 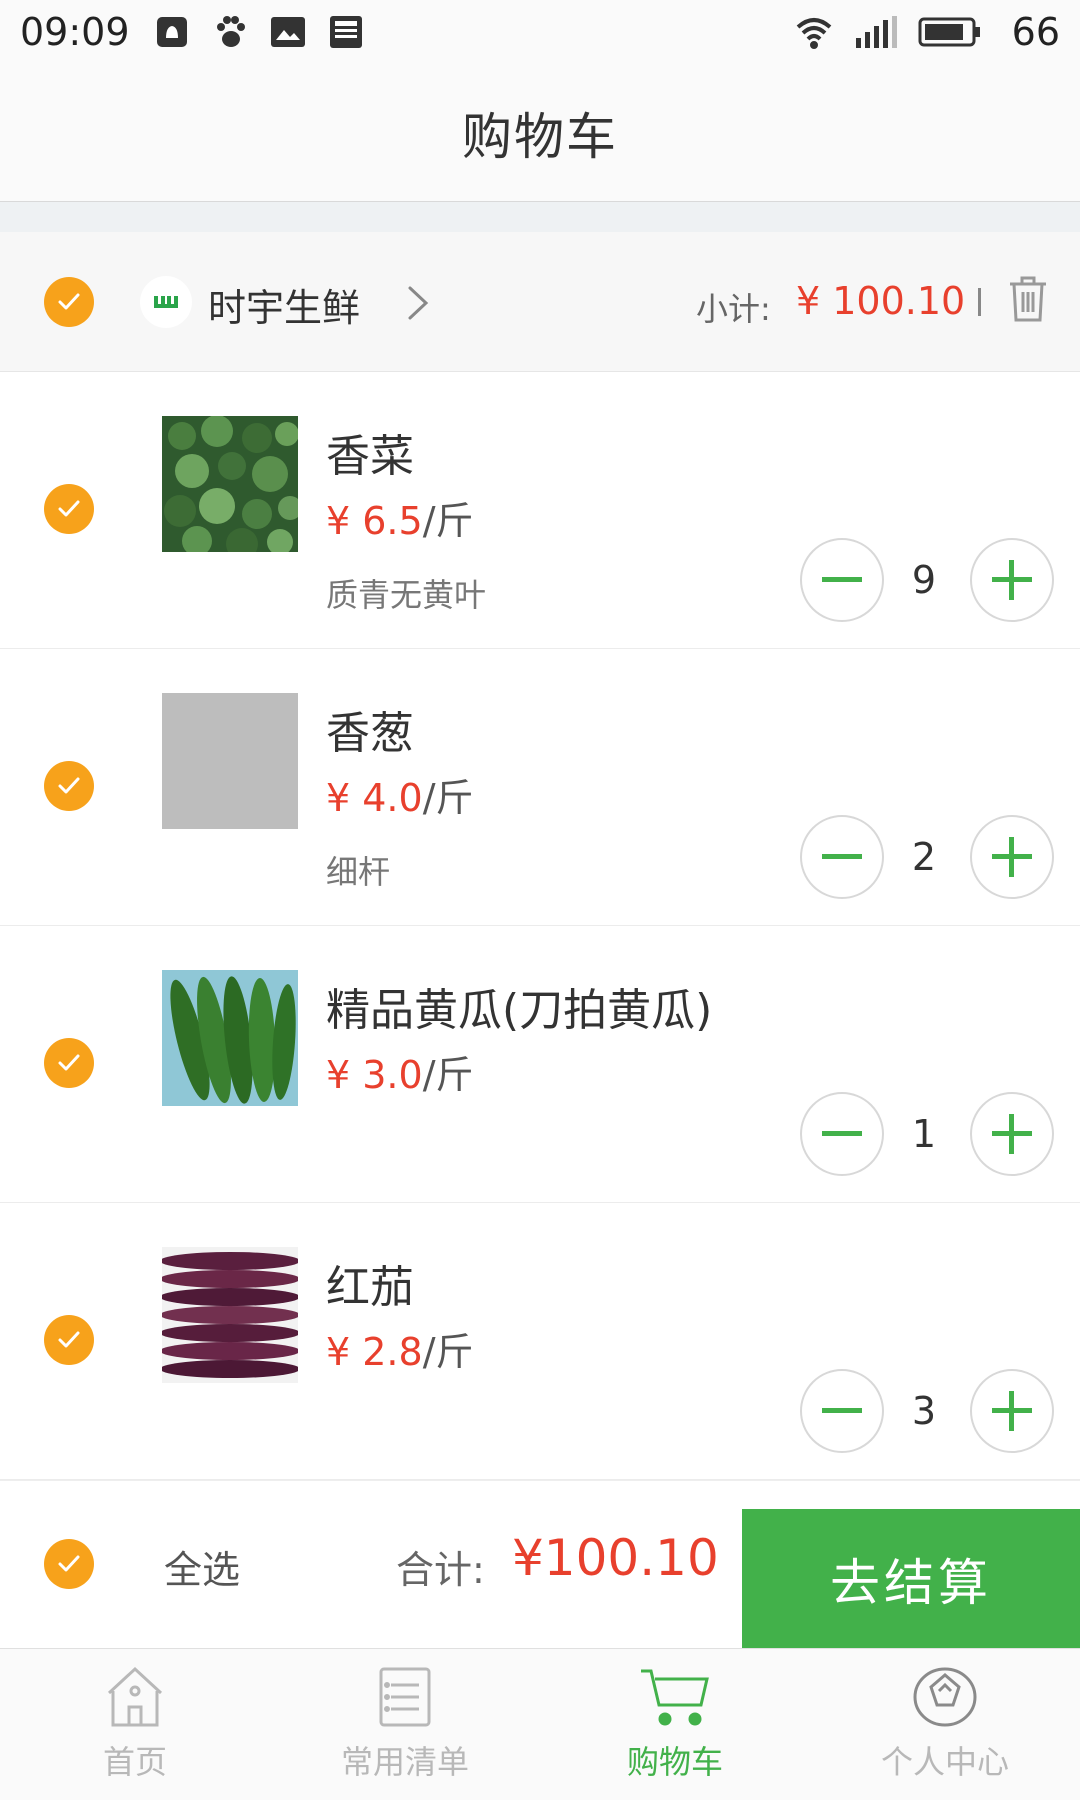 What do you see at coordinates (288, 32) in the screenshot?
I see `gallery-icon` at bounding box center [288, 32].